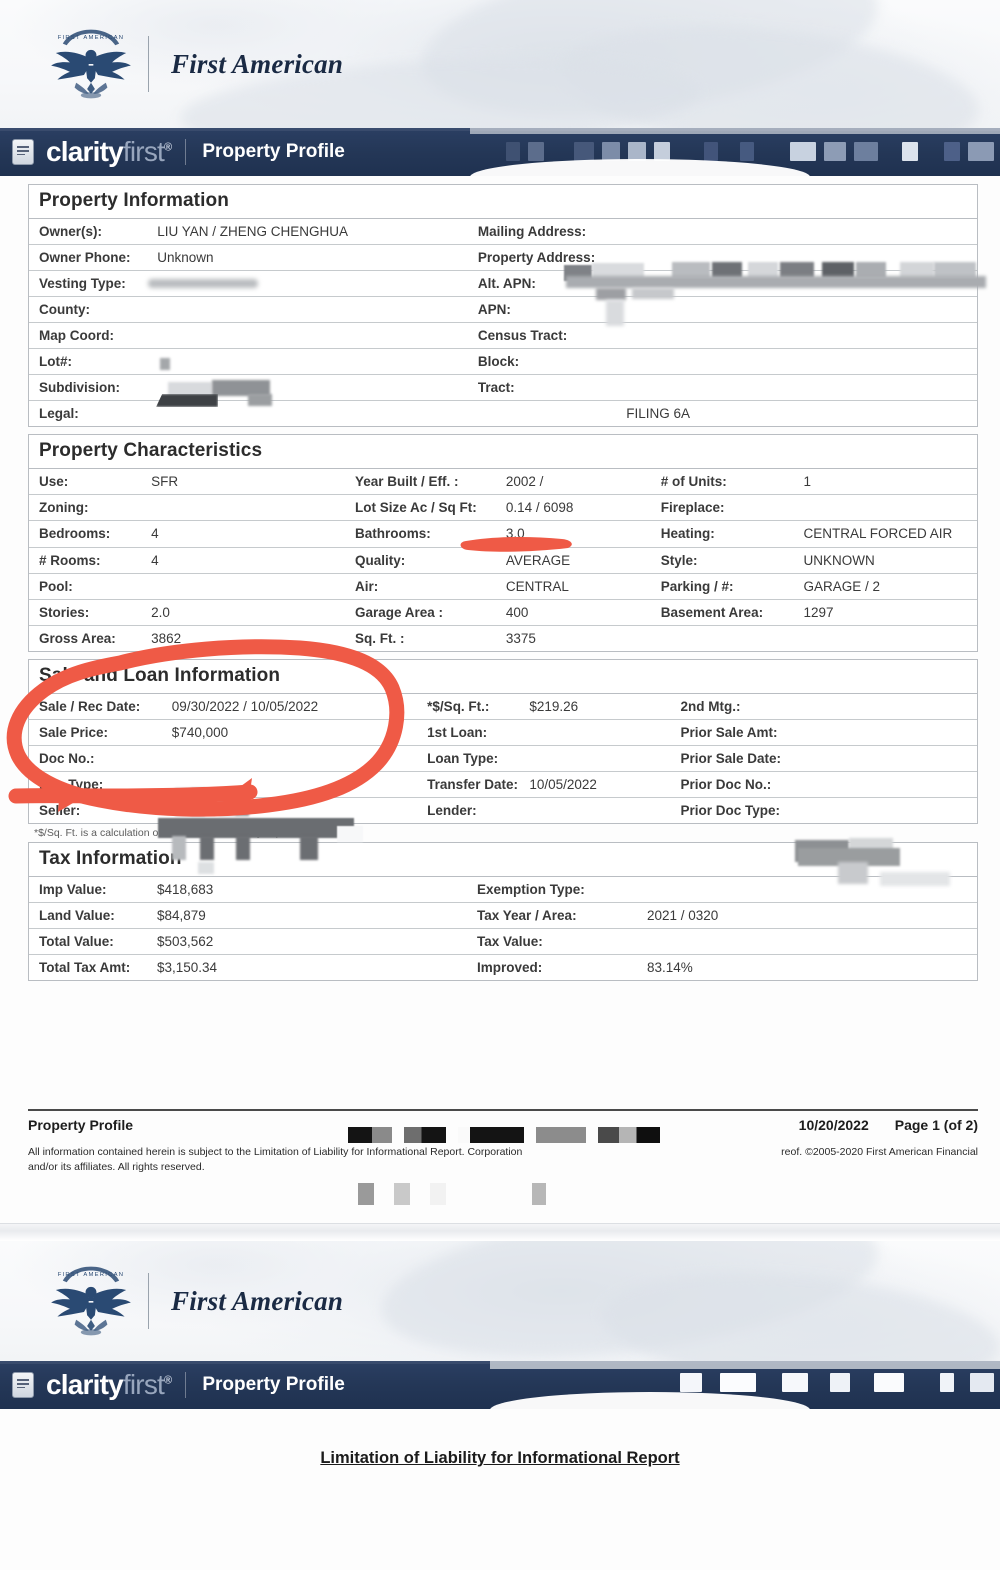 The width and height of the screenshot is (1000, 1570). I want to click on field-label: Imp Value:, so click(88, 889).